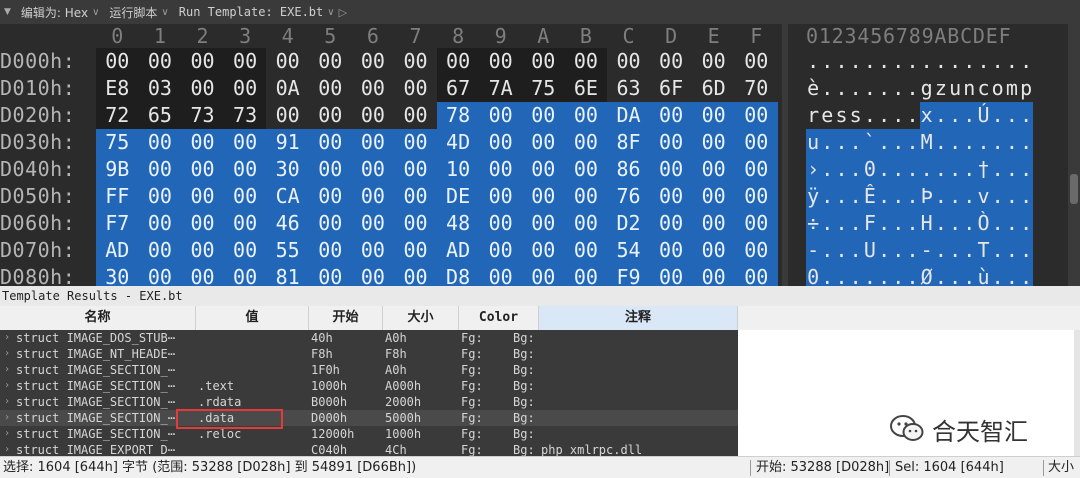 The height and width of the screenshot is (478, 1080). Describe the element at coordinates (628, 275) in the screenshot. I see `hex-byte: F9` at that location.